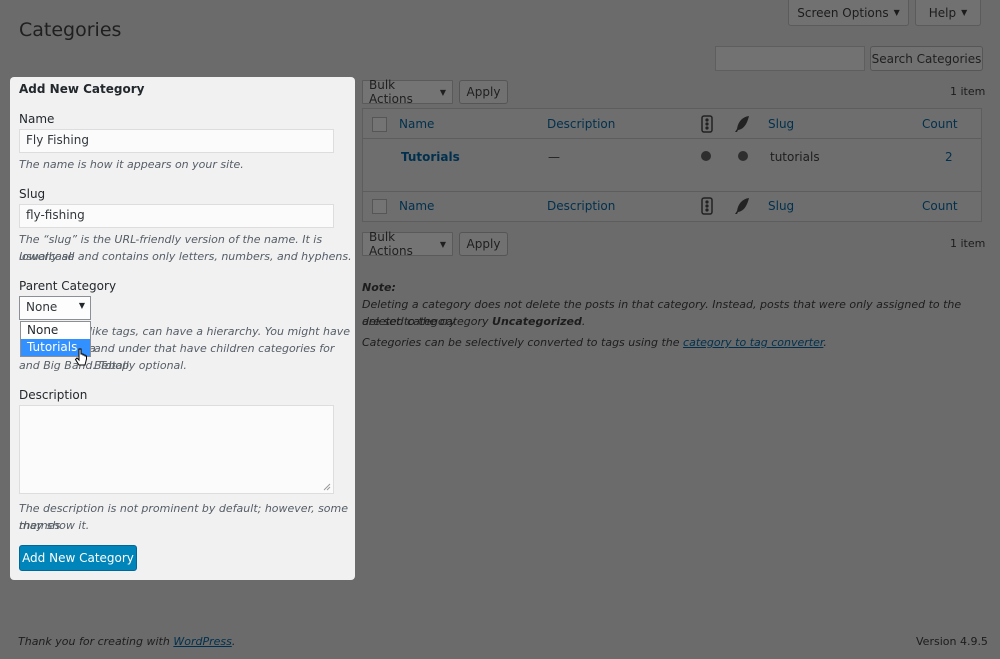 The image size is (1000, 659). Describe the element at coordinates (176, 216) in the screenshot. I see `slug-field: fly-fishing` at that location.